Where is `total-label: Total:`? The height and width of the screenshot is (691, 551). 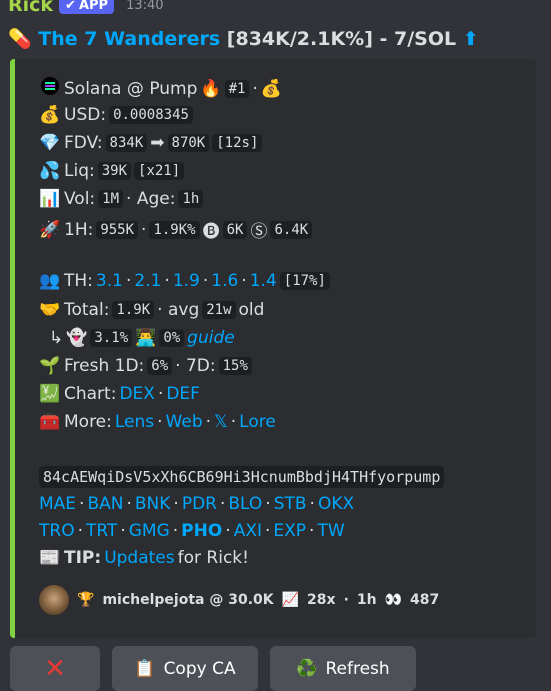 total-label: Total: is located at coordinates (87, 310).